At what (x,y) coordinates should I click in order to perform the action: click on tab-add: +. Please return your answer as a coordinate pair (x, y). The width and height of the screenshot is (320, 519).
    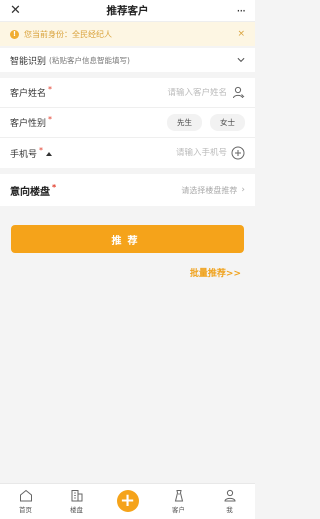
    Looking at the image, I should click on (128, 500).